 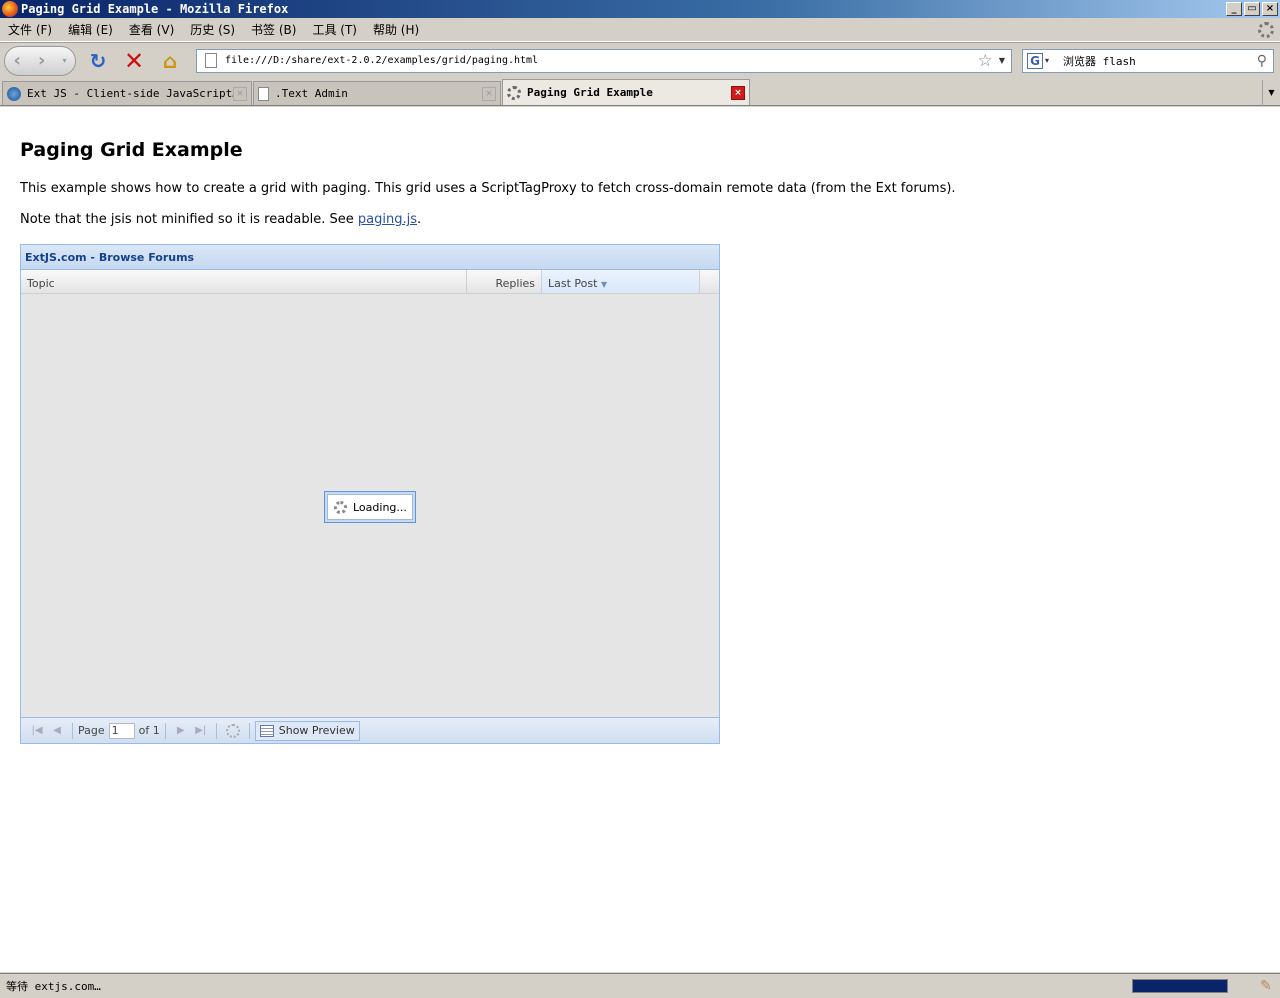 What do you see at coordinates (244, 281) in the screenshot?
I see `column-topic: Topic` at bounding box center [244, 281].